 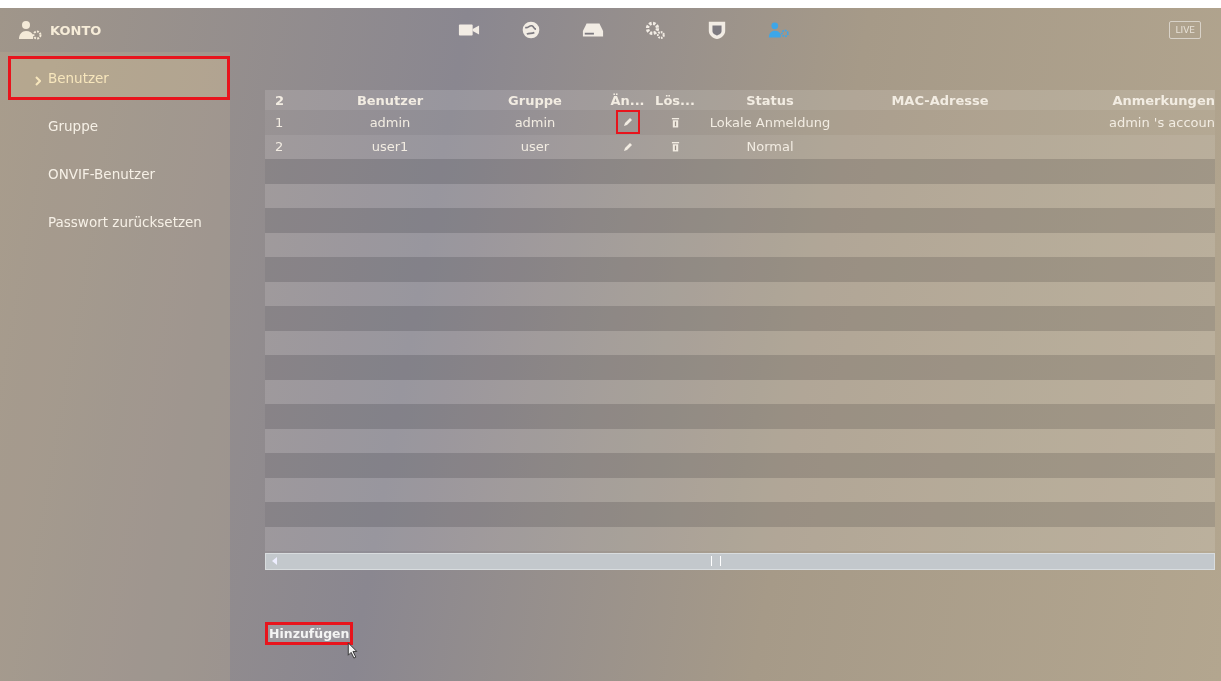 I want to click on table-cell-text: admin 's accoun, so click(x=1161, y=122).